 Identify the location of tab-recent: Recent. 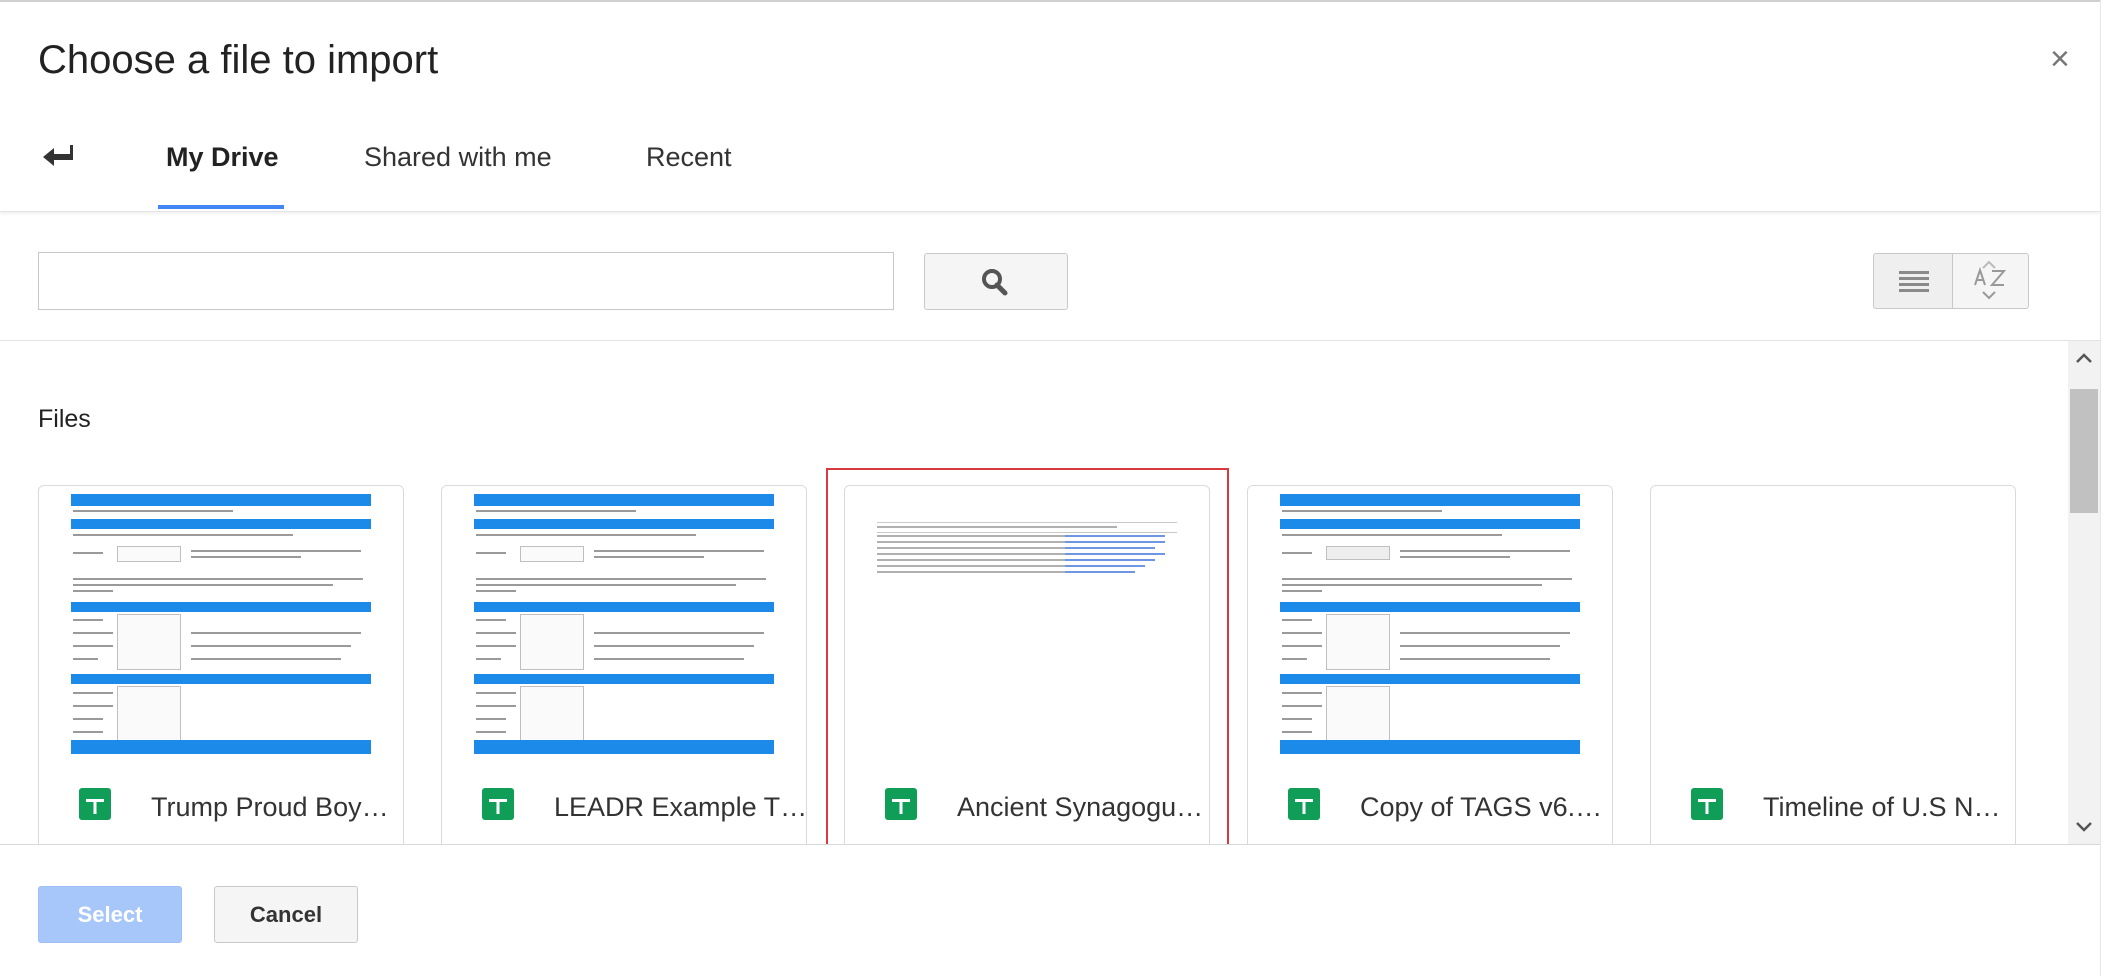
(689, 157).